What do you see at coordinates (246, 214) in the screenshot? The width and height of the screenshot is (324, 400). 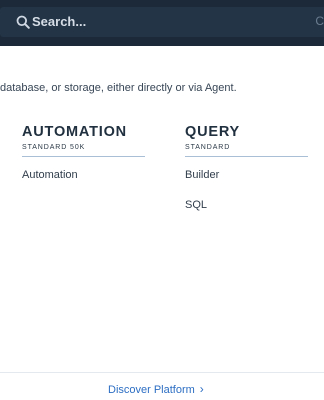 I see `link-sql: SQL` at bounding box center [246, 214].